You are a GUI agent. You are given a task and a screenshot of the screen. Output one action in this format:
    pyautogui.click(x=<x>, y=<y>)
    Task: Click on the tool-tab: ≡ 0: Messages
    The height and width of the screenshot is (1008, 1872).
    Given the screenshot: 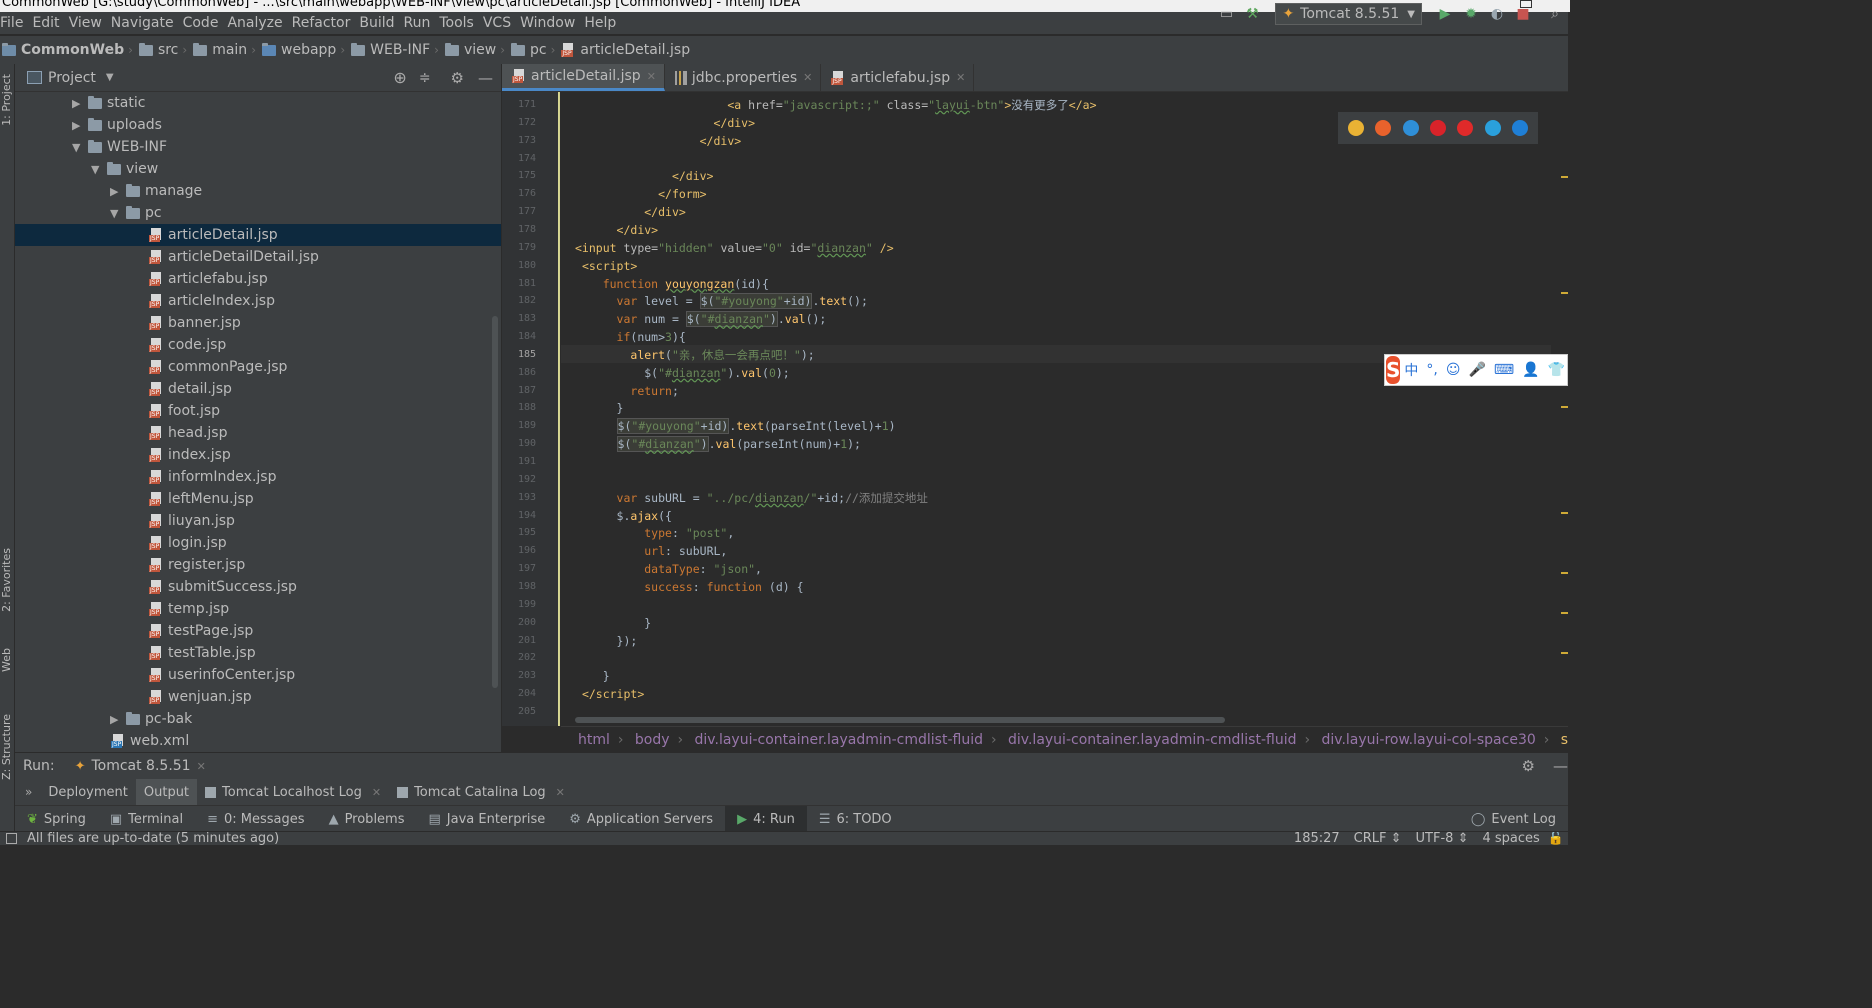 What is the action you would take?
    pyautogui.click(x=255, y=819)
    